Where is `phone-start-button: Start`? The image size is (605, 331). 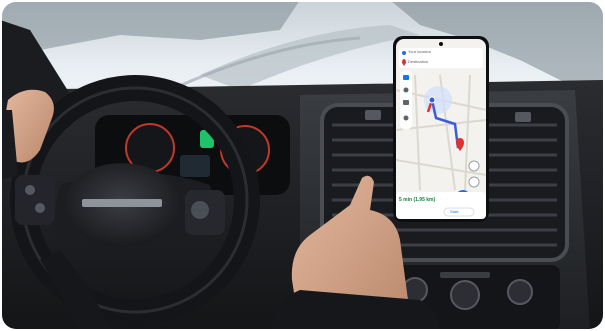
phone-start-button: Start is located at coordinates (454, 211).